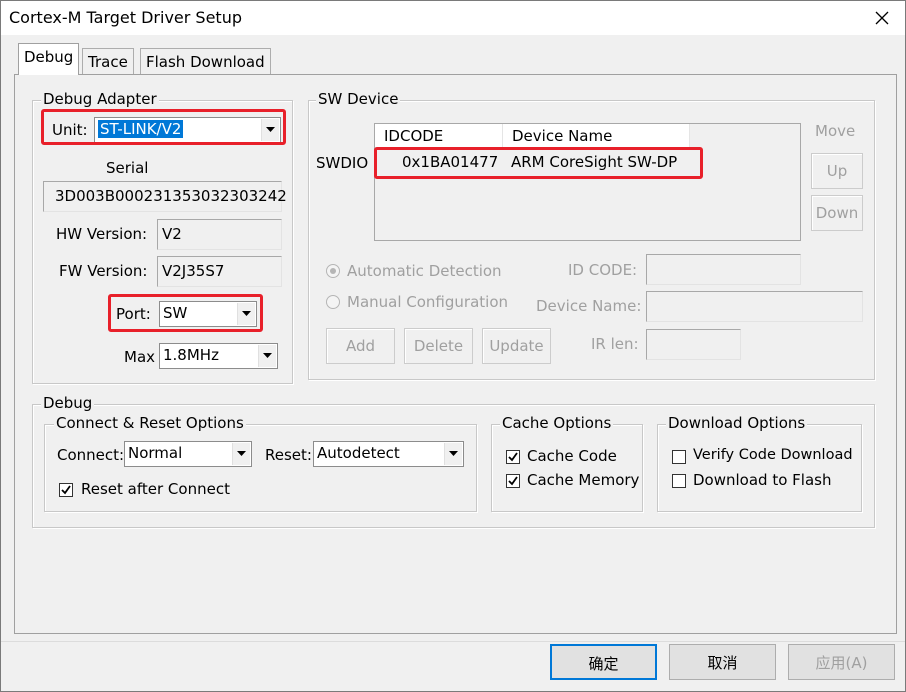  Describe the element at coordinates (562, 136) in the screenshot. I see `column-header-device-name-label: Device Name` at that location.